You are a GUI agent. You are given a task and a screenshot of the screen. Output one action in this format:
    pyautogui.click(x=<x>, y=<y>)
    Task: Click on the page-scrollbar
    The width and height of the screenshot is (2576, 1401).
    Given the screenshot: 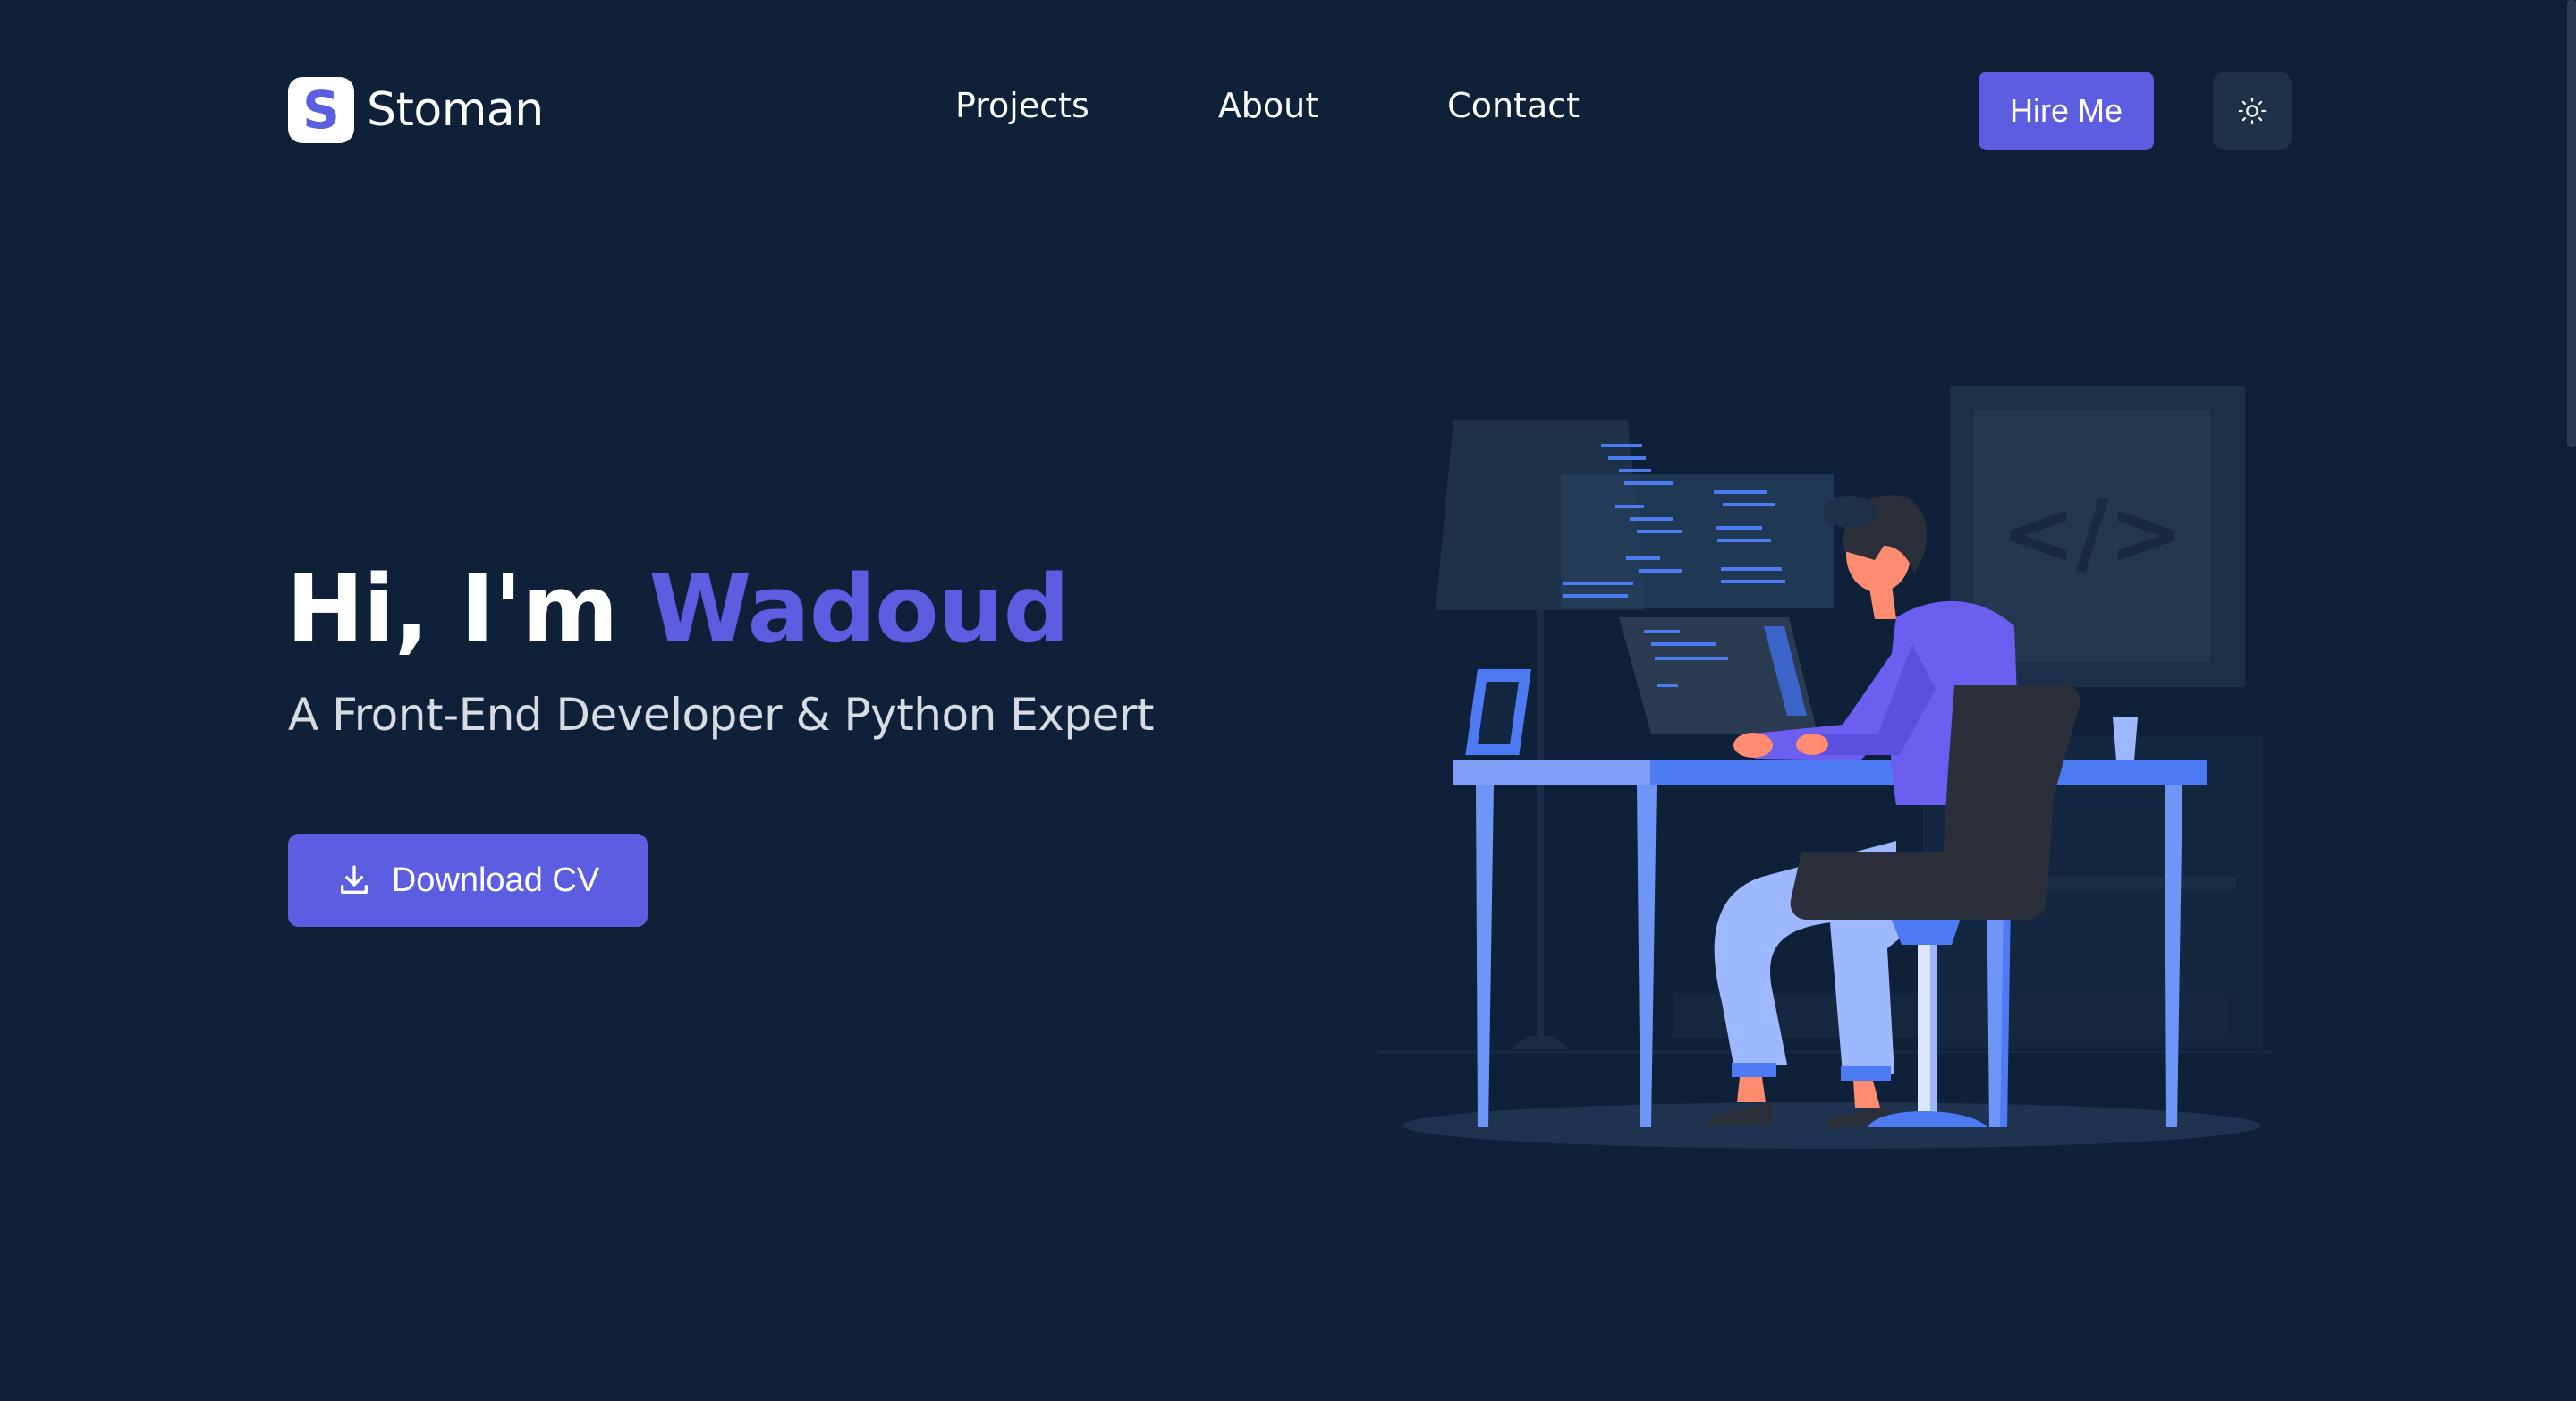 What is the action you would take?
    pyautogui.click(x=2571, y=223)
    